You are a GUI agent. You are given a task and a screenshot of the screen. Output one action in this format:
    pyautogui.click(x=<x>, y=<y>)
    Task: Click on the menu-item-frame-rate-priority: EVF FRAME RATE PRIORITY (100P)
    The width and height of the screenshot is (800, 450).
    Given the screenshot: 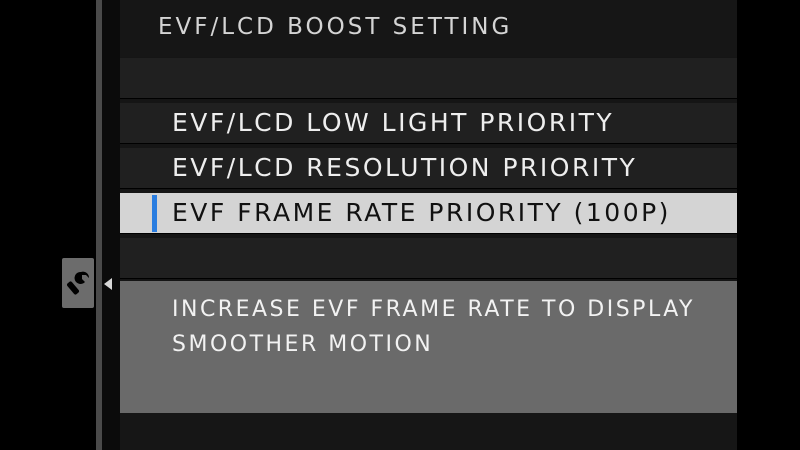 What is the action you would take?
    pyautogui.click(x=428, y=213)
    